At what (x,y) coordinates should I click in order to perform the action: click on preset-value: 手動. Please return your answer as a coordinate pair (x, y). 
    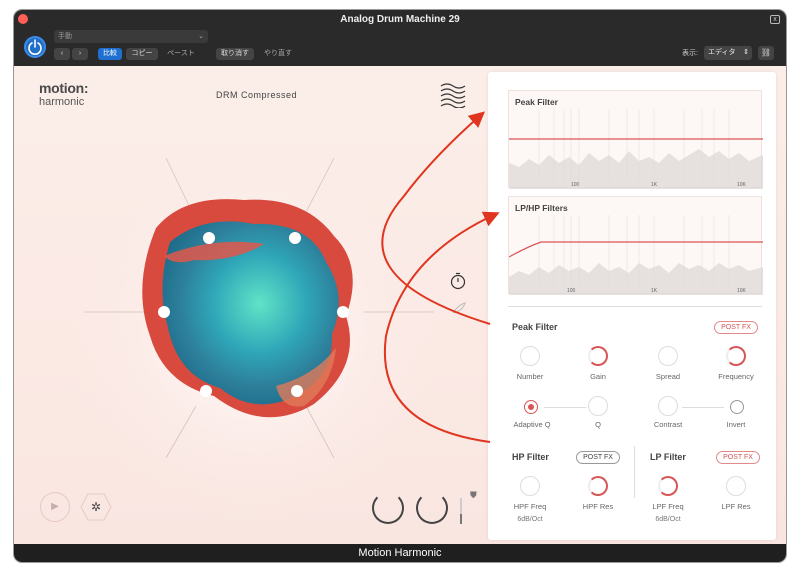
    Looking at the image, I should click on (65, 36).